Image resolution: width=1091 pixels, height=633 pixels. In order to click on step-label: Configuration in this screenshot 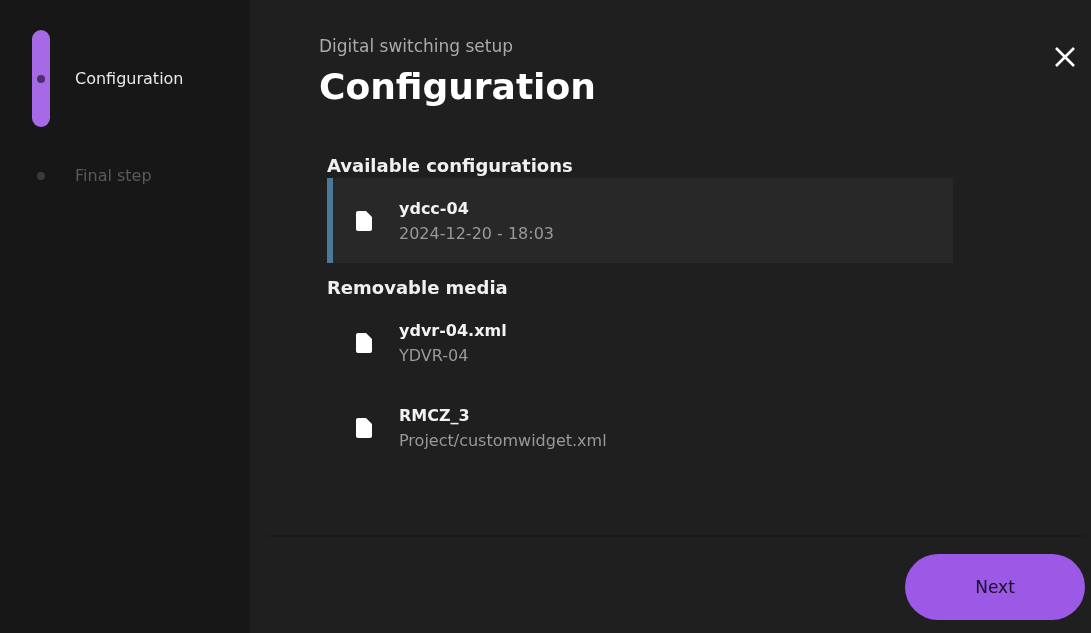, I will do `click(129, 78)`.